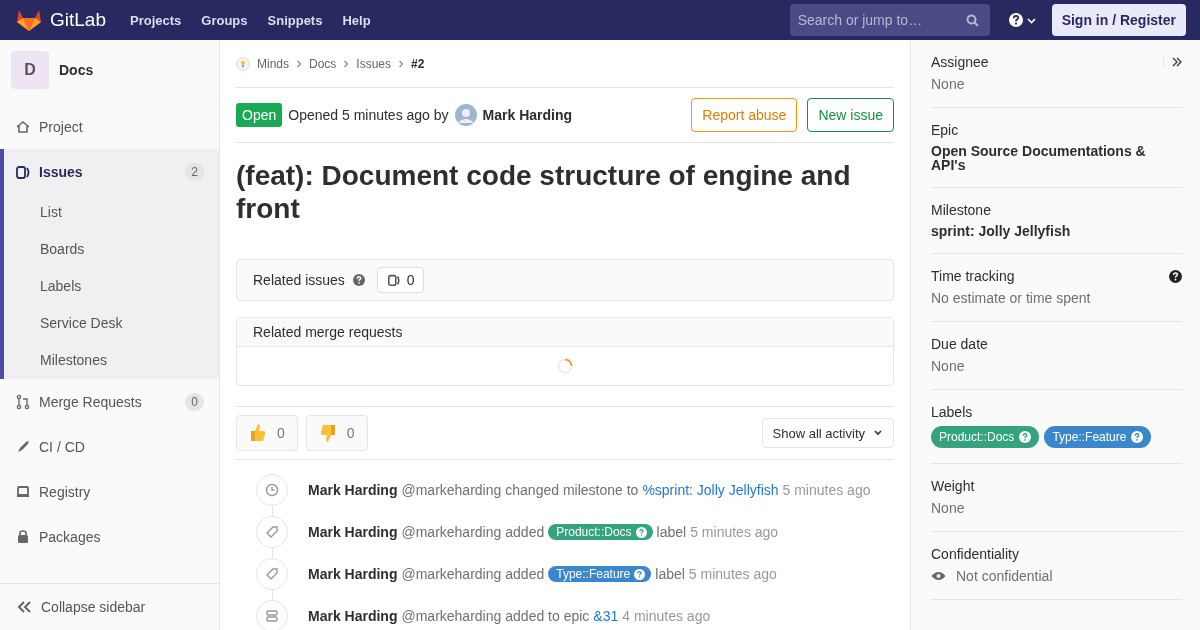 The height and width of the screenshot is (630, 1200). What do you see at coordinates (272, 490) in the screenshot?
I see `clock-icon` at bounding box center [272, 490].